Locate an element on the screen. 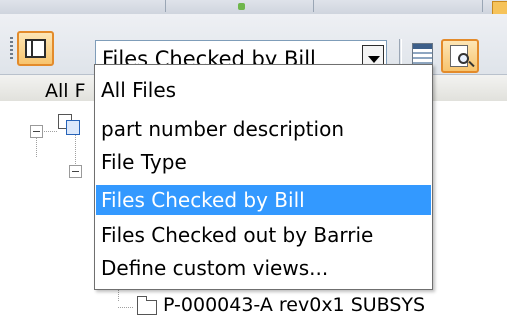 The image size is (507, 329). menu-item-files-checked-by-bill: Files Checked by Bill is located at coordinates (263, 200).